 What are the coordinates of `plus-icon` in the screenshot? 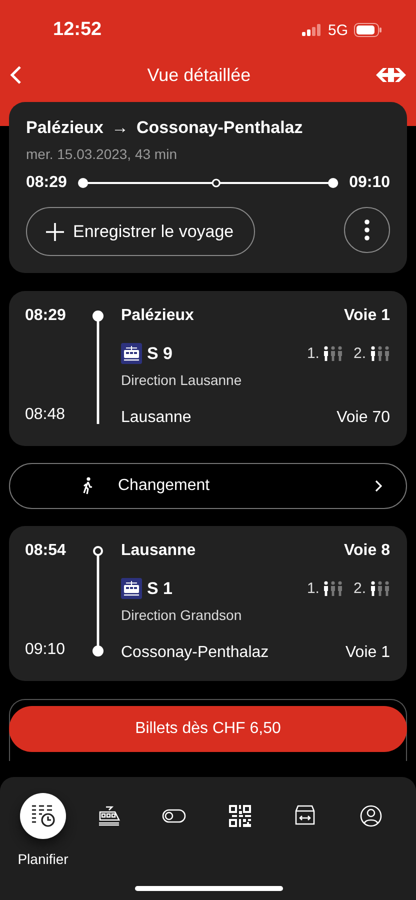 It's located at (55, 232).